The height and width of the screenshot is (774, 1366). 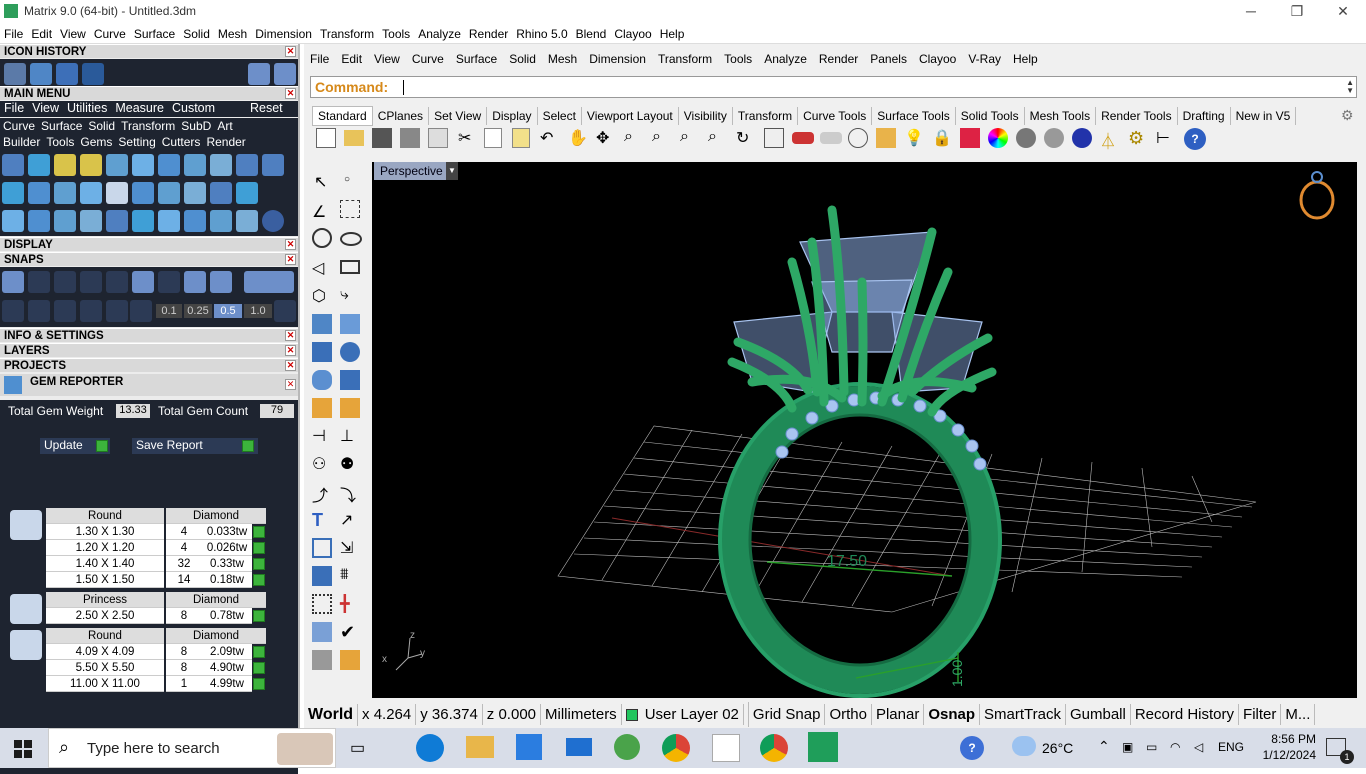 What do you see at coordinates (942, 138) in the screenshot?
I see `lock-icon: 🔒` at bounding box center [942, 138].